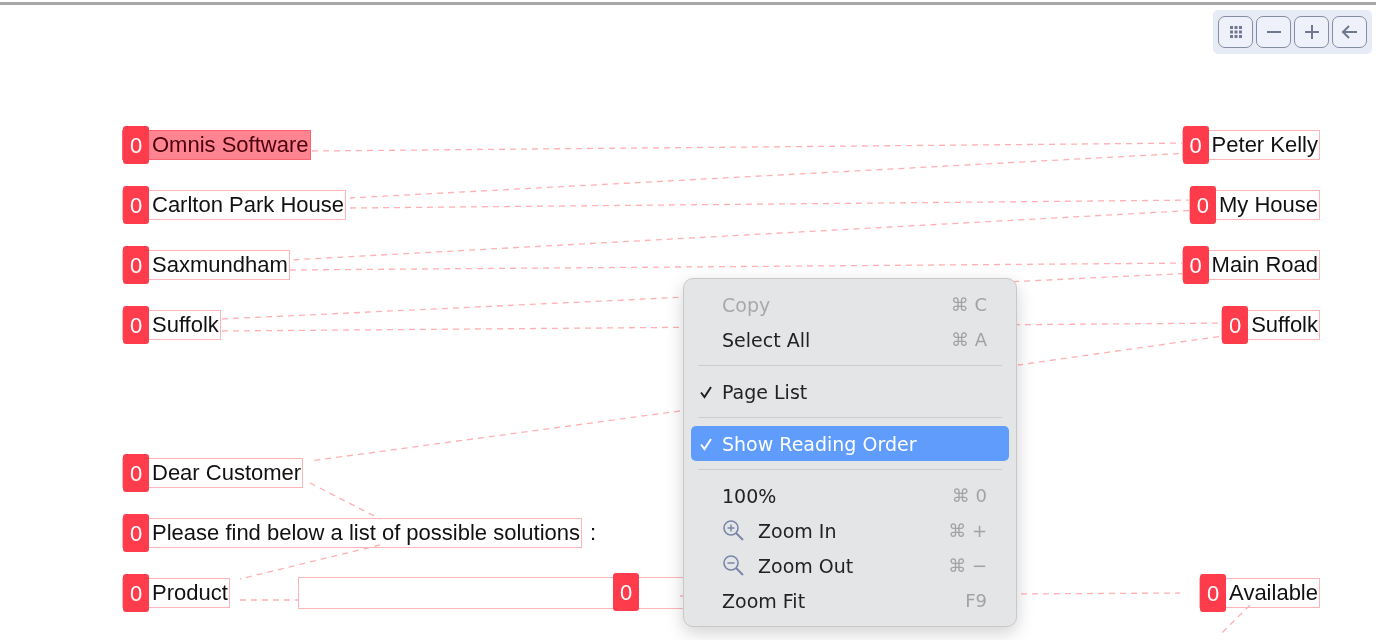  Describe the element at coordinates (1268, 205) in the screenshot. I see `document-text: My House` at that location.